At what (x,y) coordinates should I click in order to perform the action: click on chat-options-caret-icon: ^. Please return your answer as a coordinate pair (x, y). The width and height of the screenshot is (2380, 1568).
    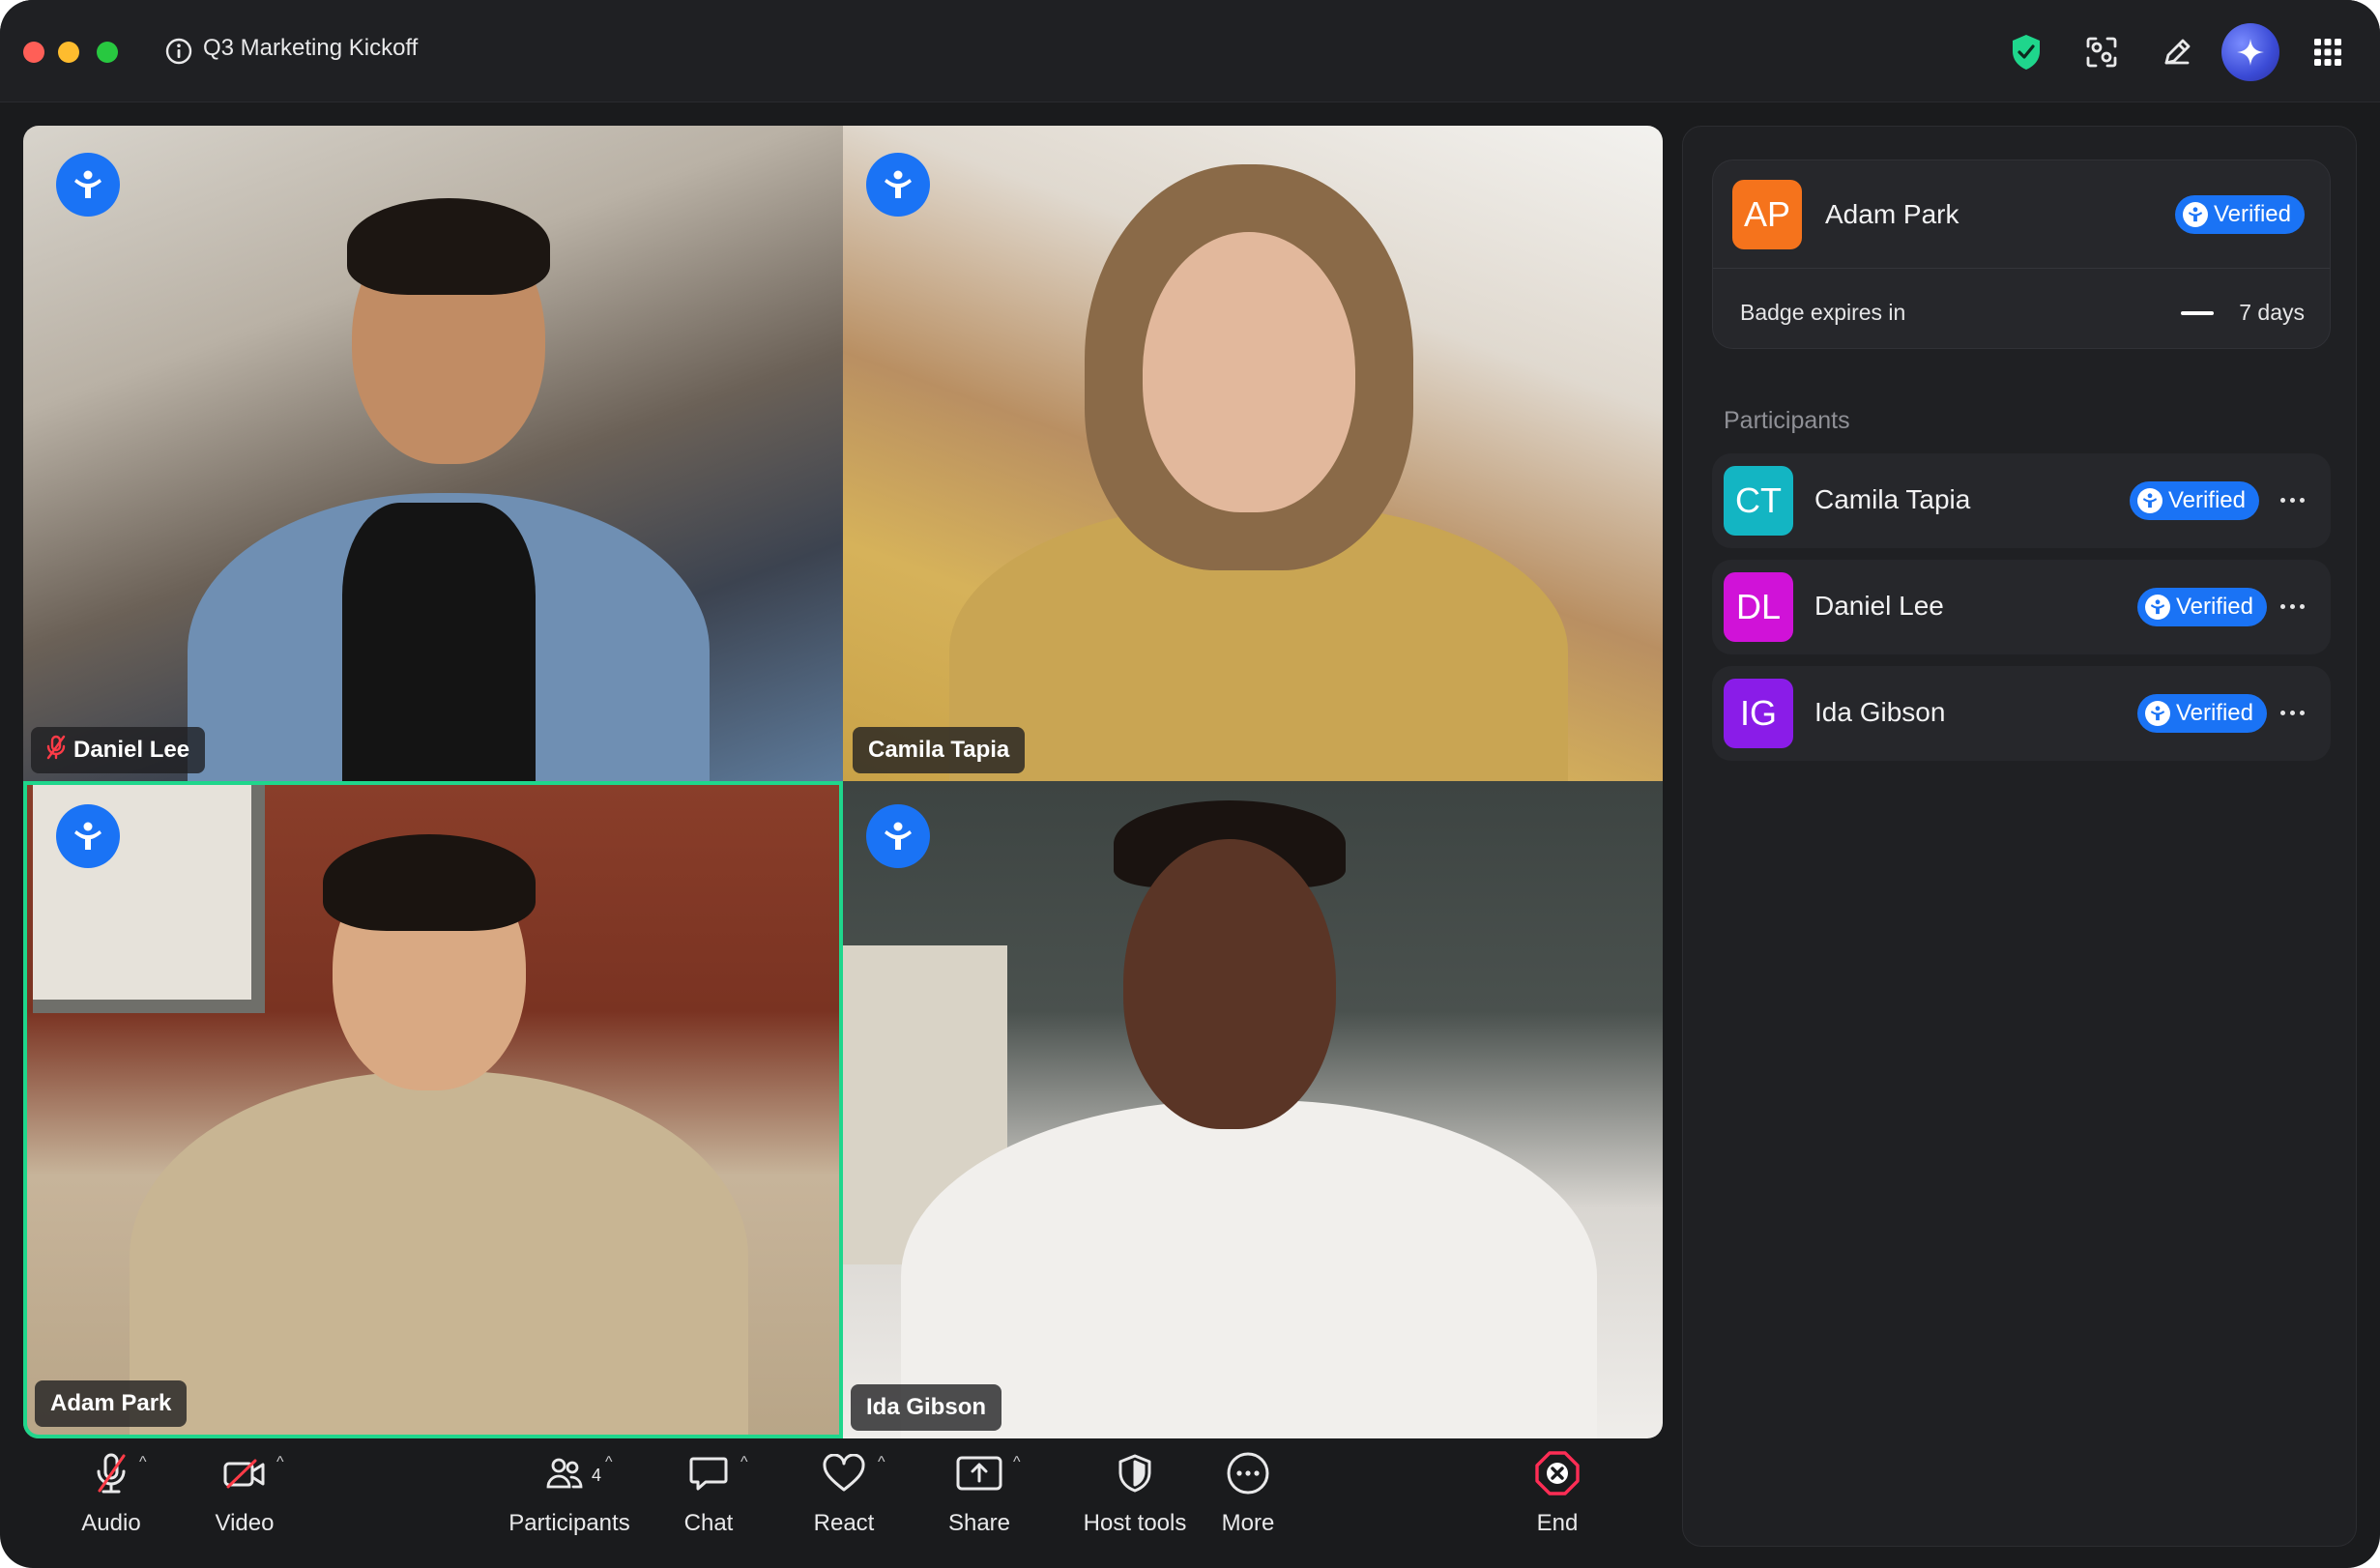
    Looking at the image, I should click on (744, 1462).